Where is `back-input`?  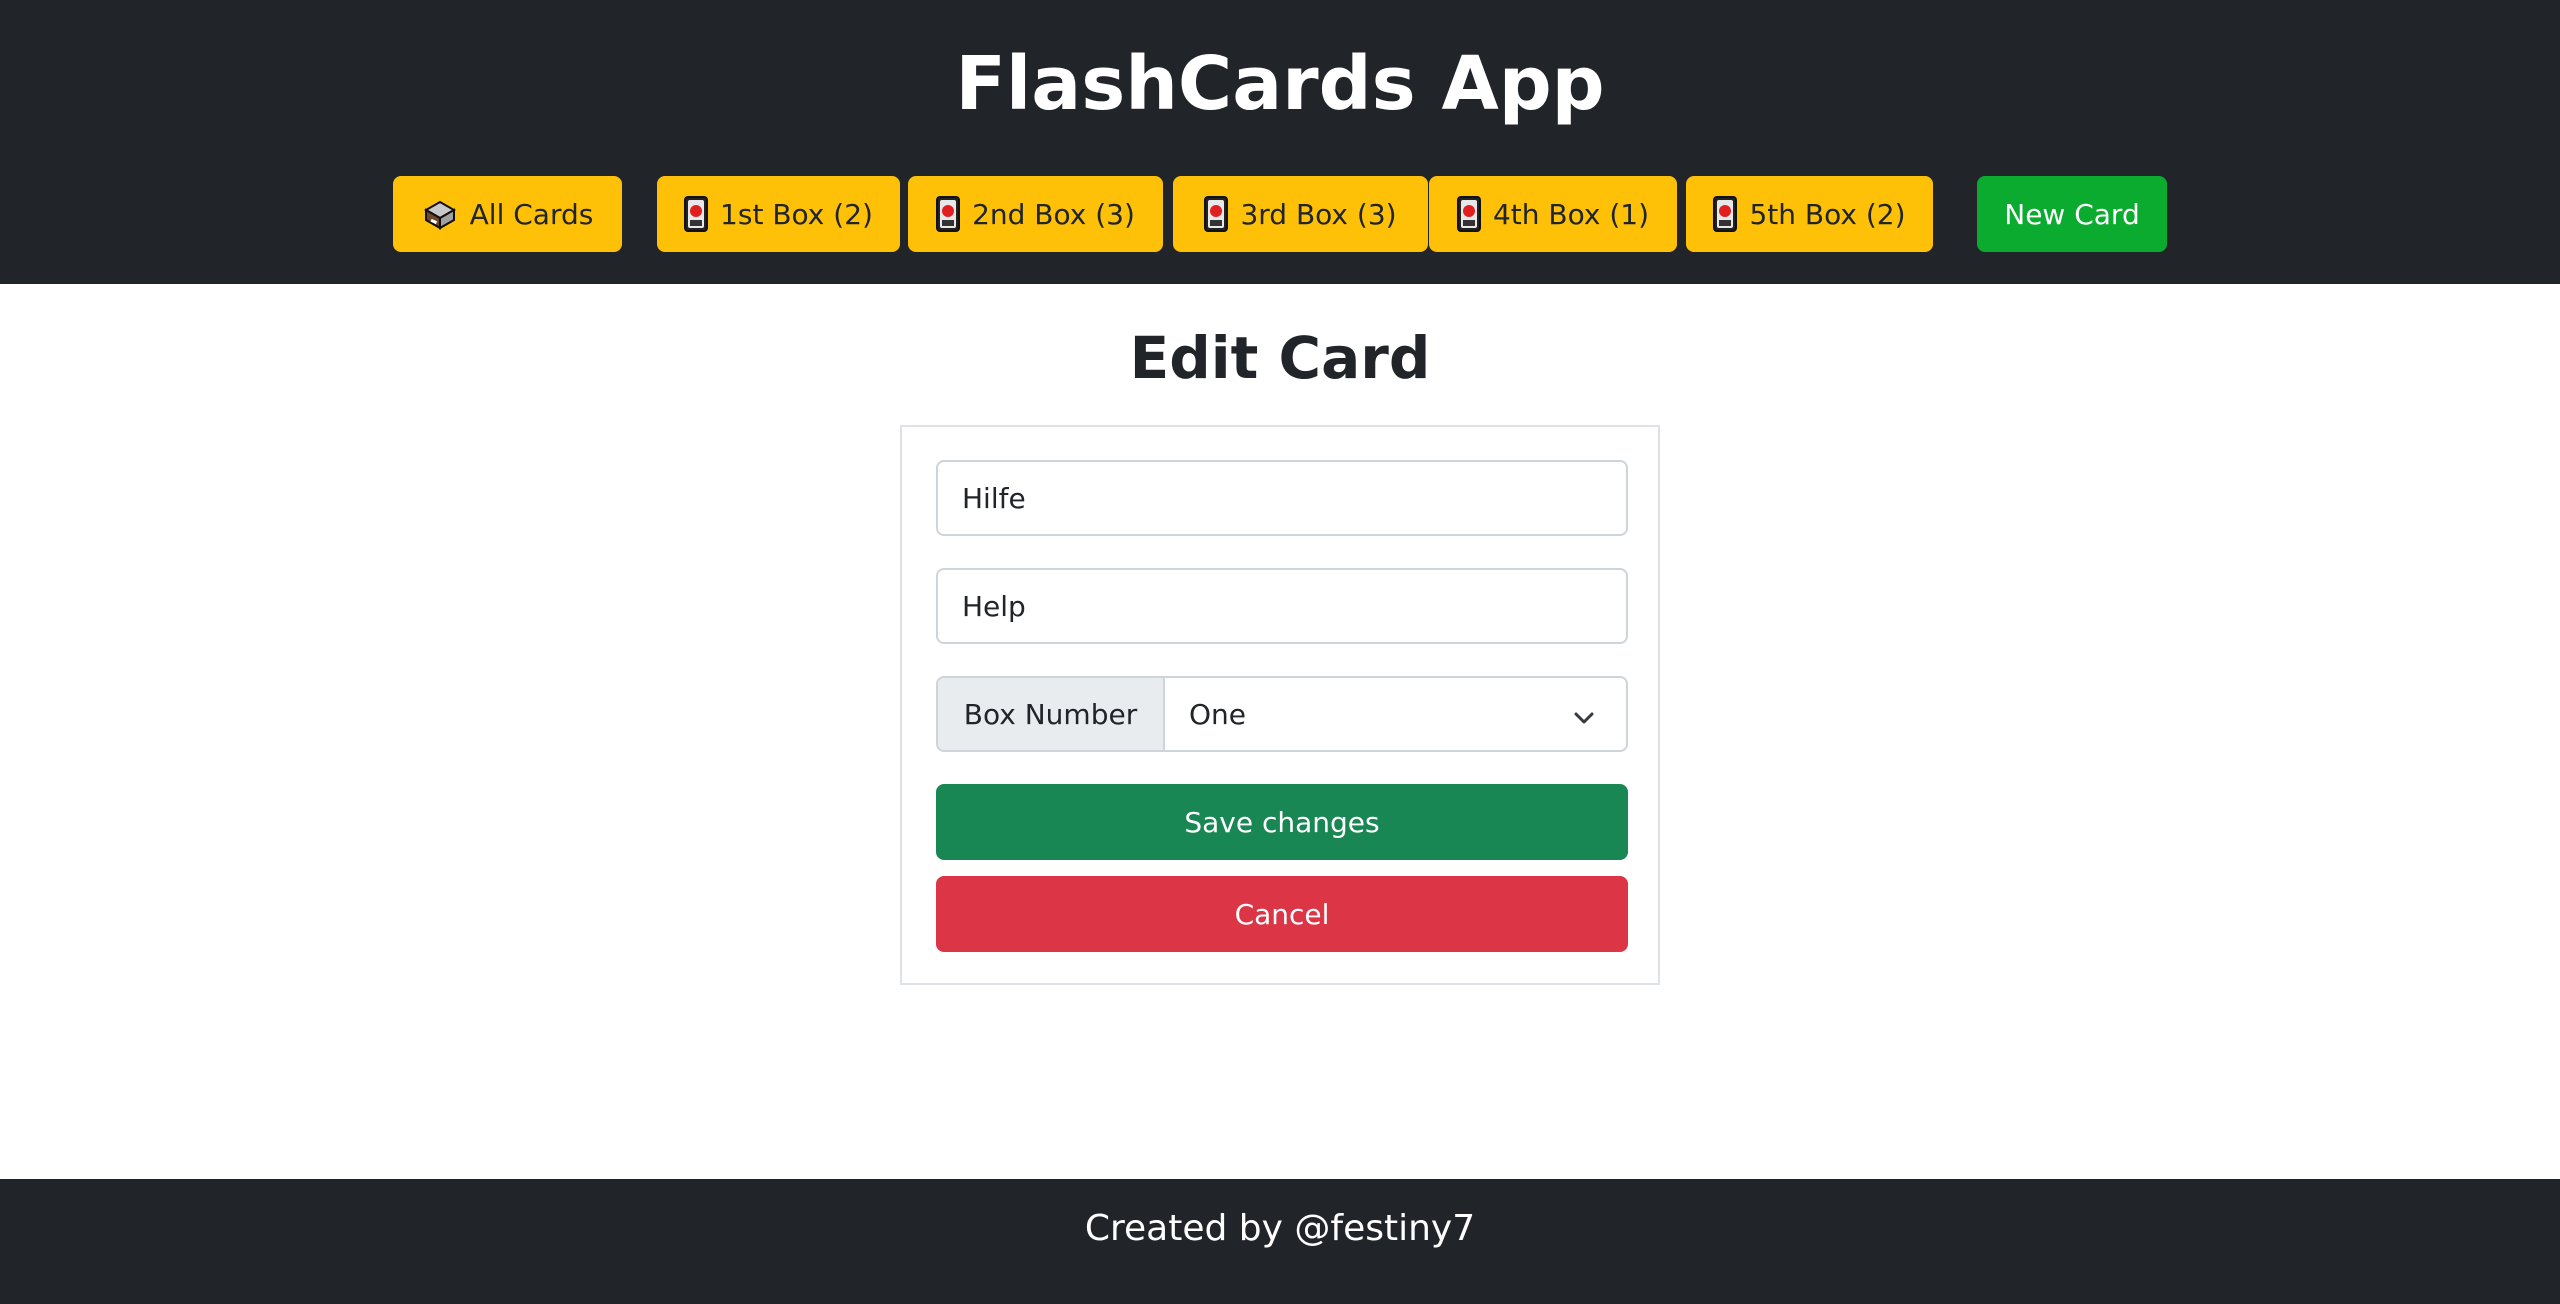
back-input is located at coordinates (1282, 606).